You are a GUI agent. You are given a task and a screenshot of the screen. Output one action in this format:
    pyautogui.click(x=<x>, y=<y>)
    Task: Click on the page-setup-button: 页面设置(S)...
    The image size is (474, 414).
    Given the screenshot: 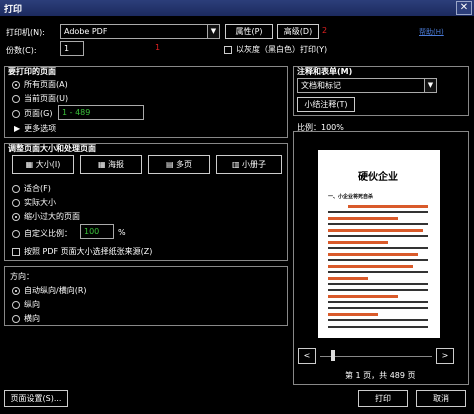 What is the action you would take?
    pyautogui.click(x=36, y=398)
    